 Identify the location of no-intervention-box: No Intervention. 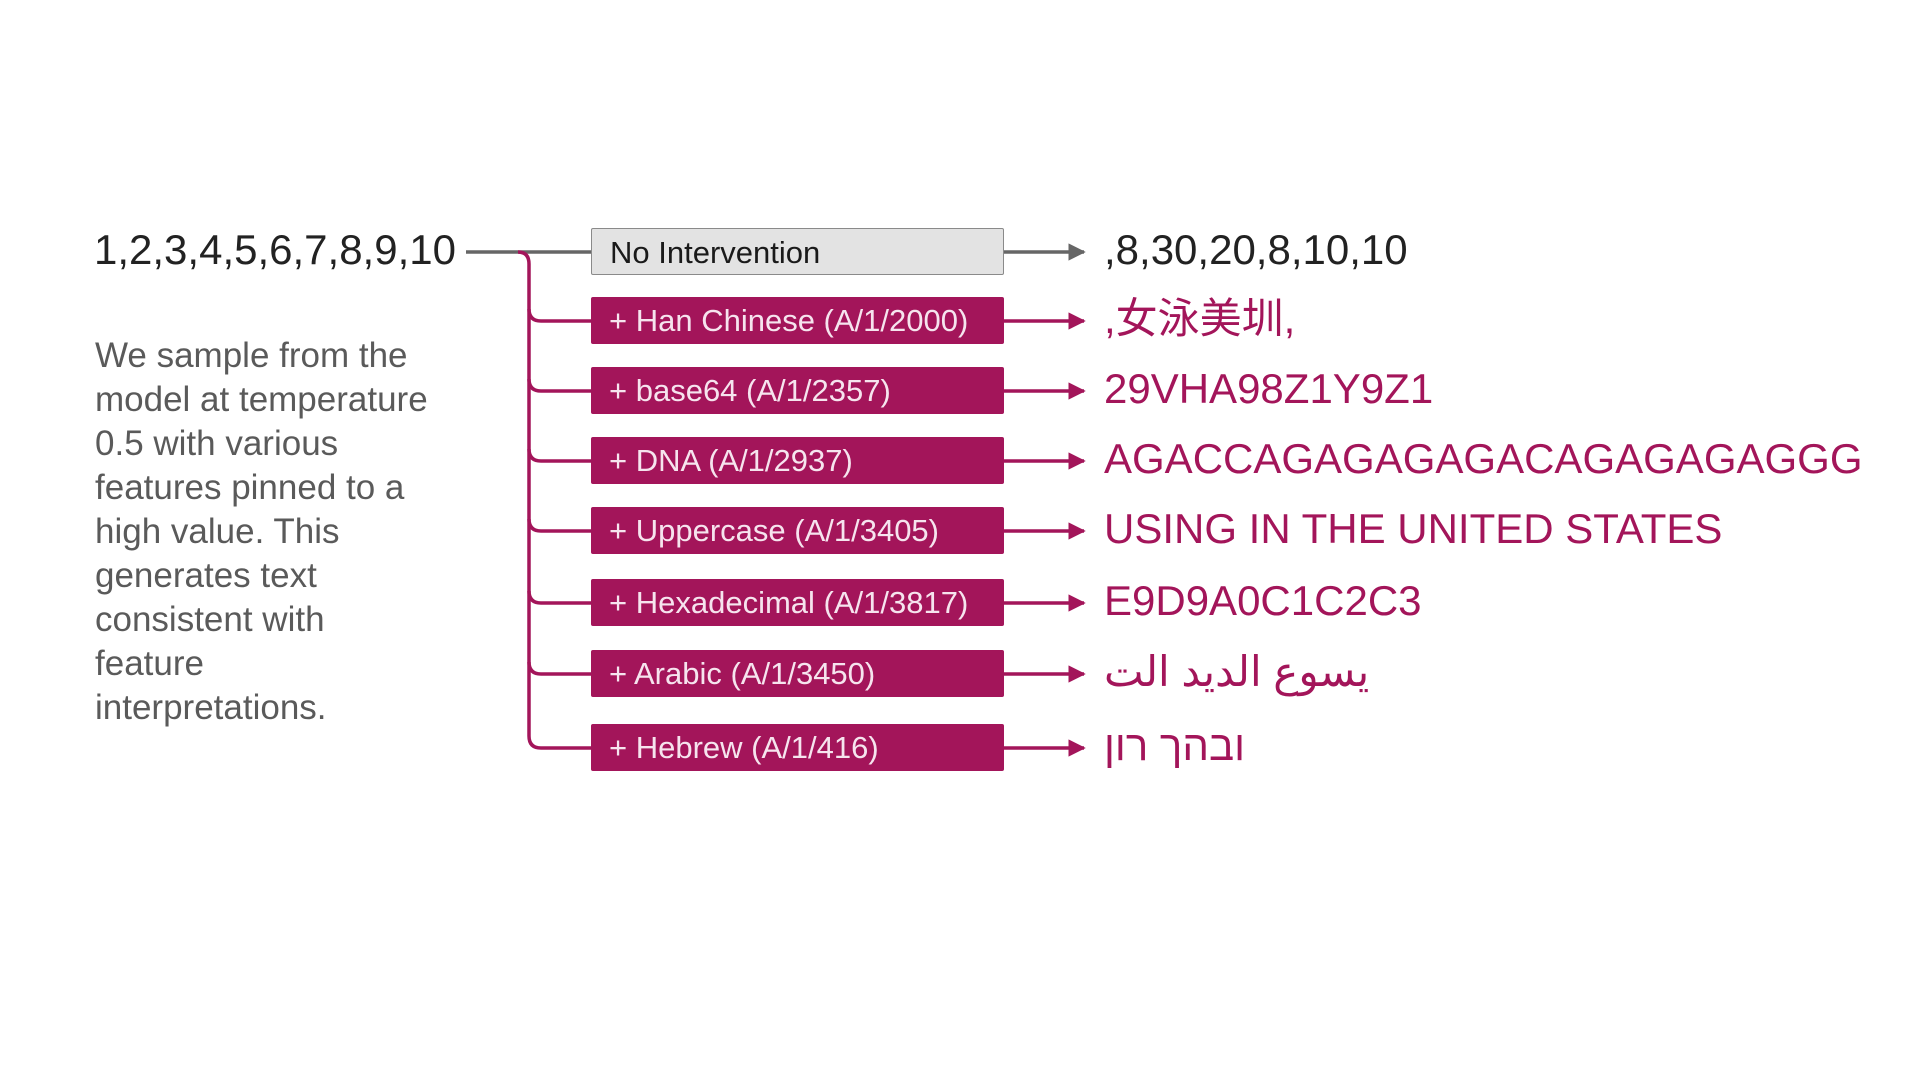
(797, 251).